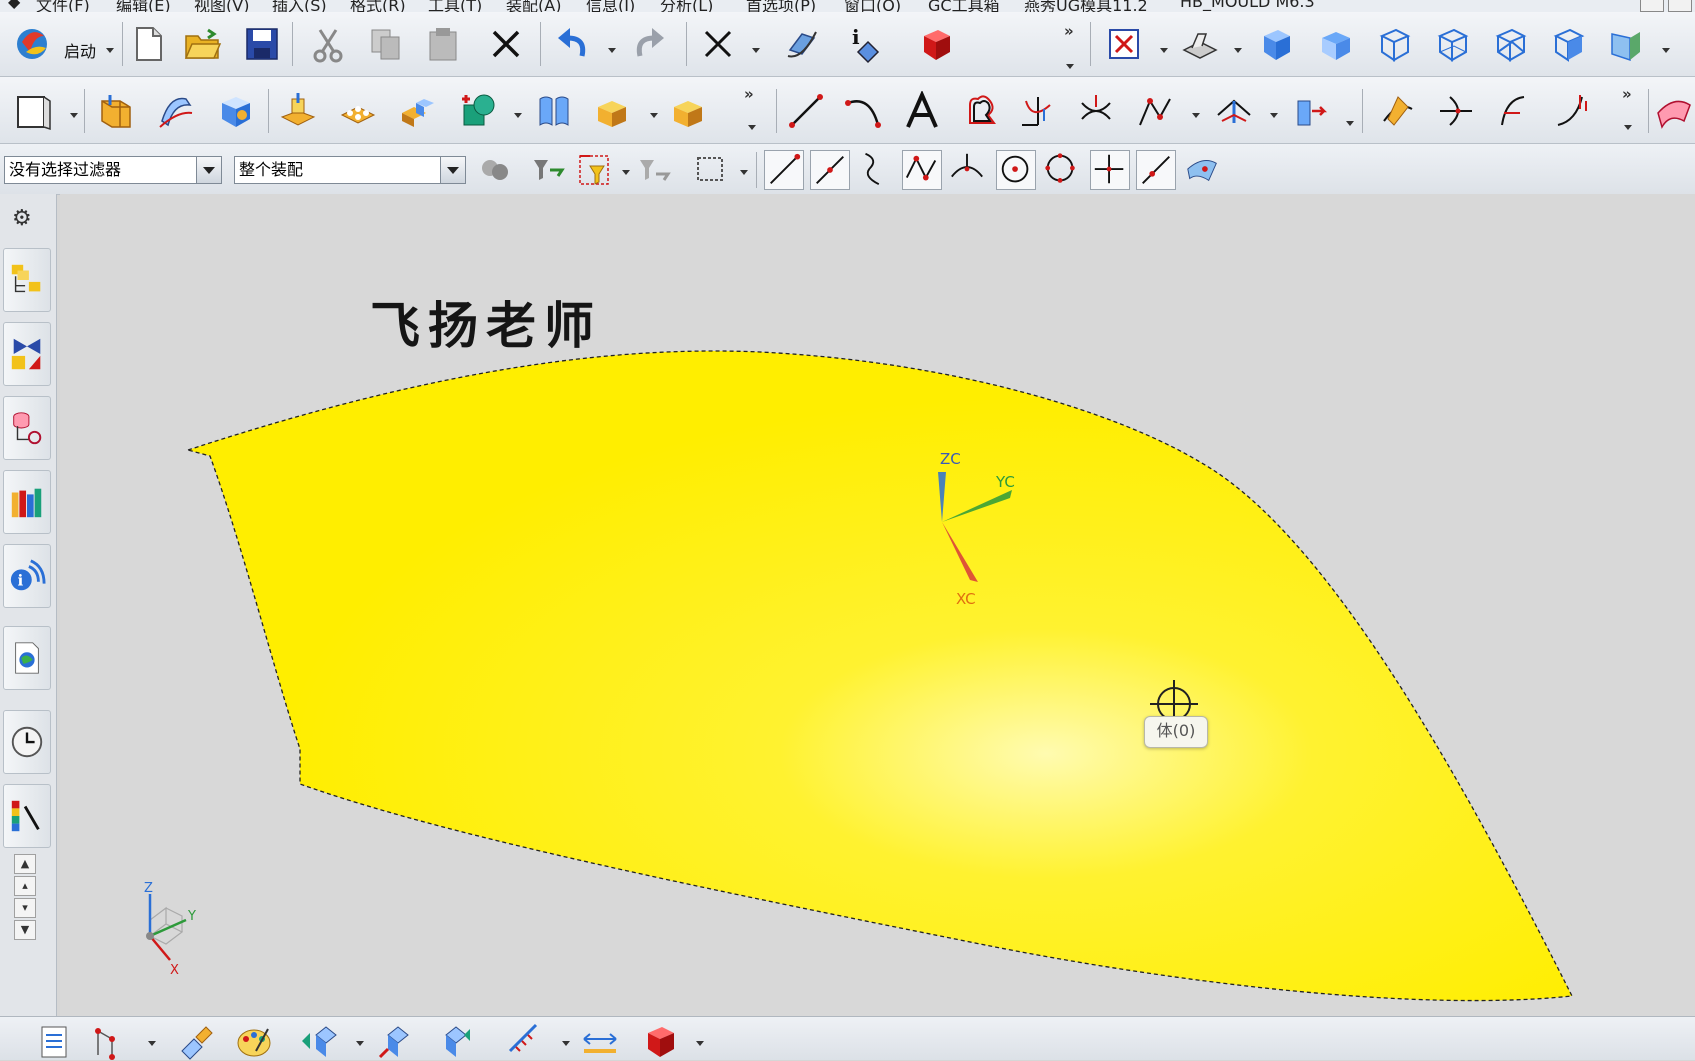  Describe the element at coordinates (27, 354) in the screenshot. I see `constraint-navigator-icon` at that location.